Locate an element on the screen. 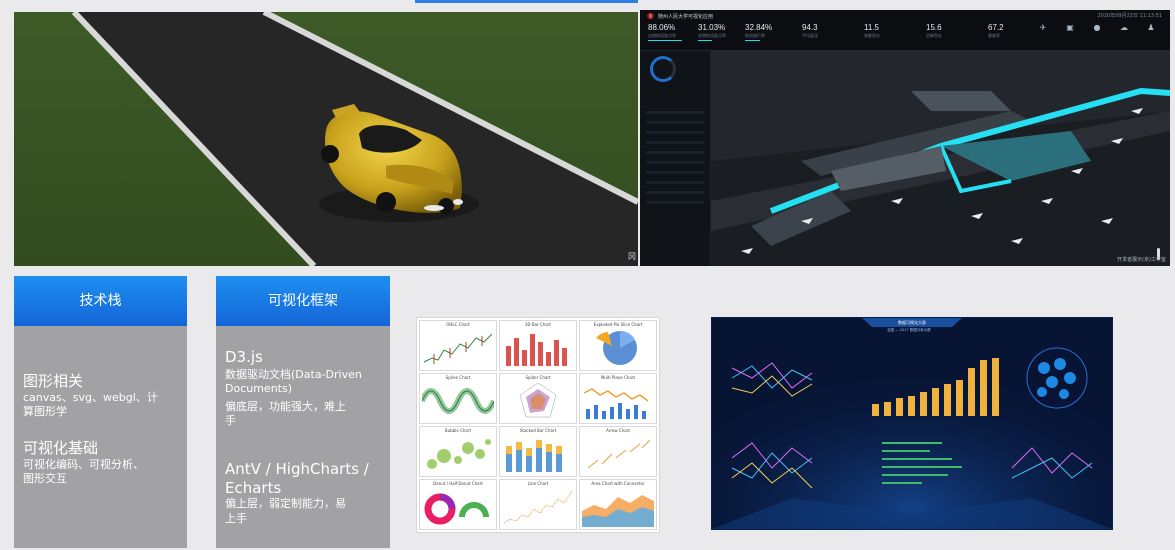 This screenshot has height=550, width=1175. kpi-label: 客座率 is located at coordinates (994, 35).